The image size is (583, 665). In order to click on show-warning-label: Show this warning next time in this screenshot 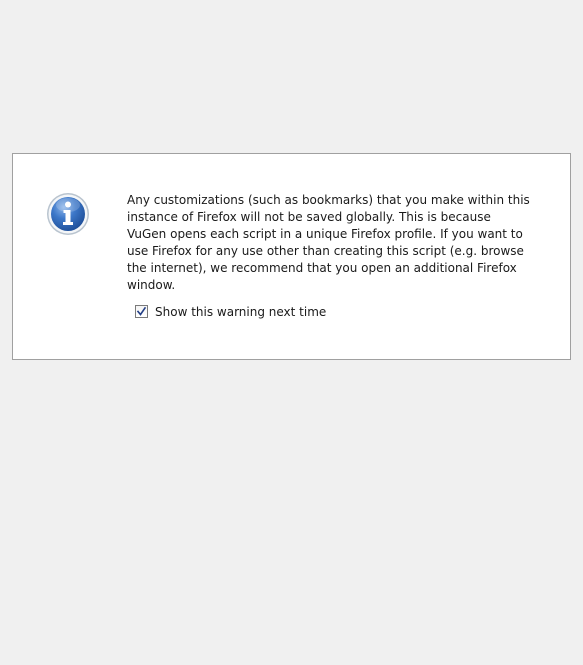, I will do `click(240, 312)`.